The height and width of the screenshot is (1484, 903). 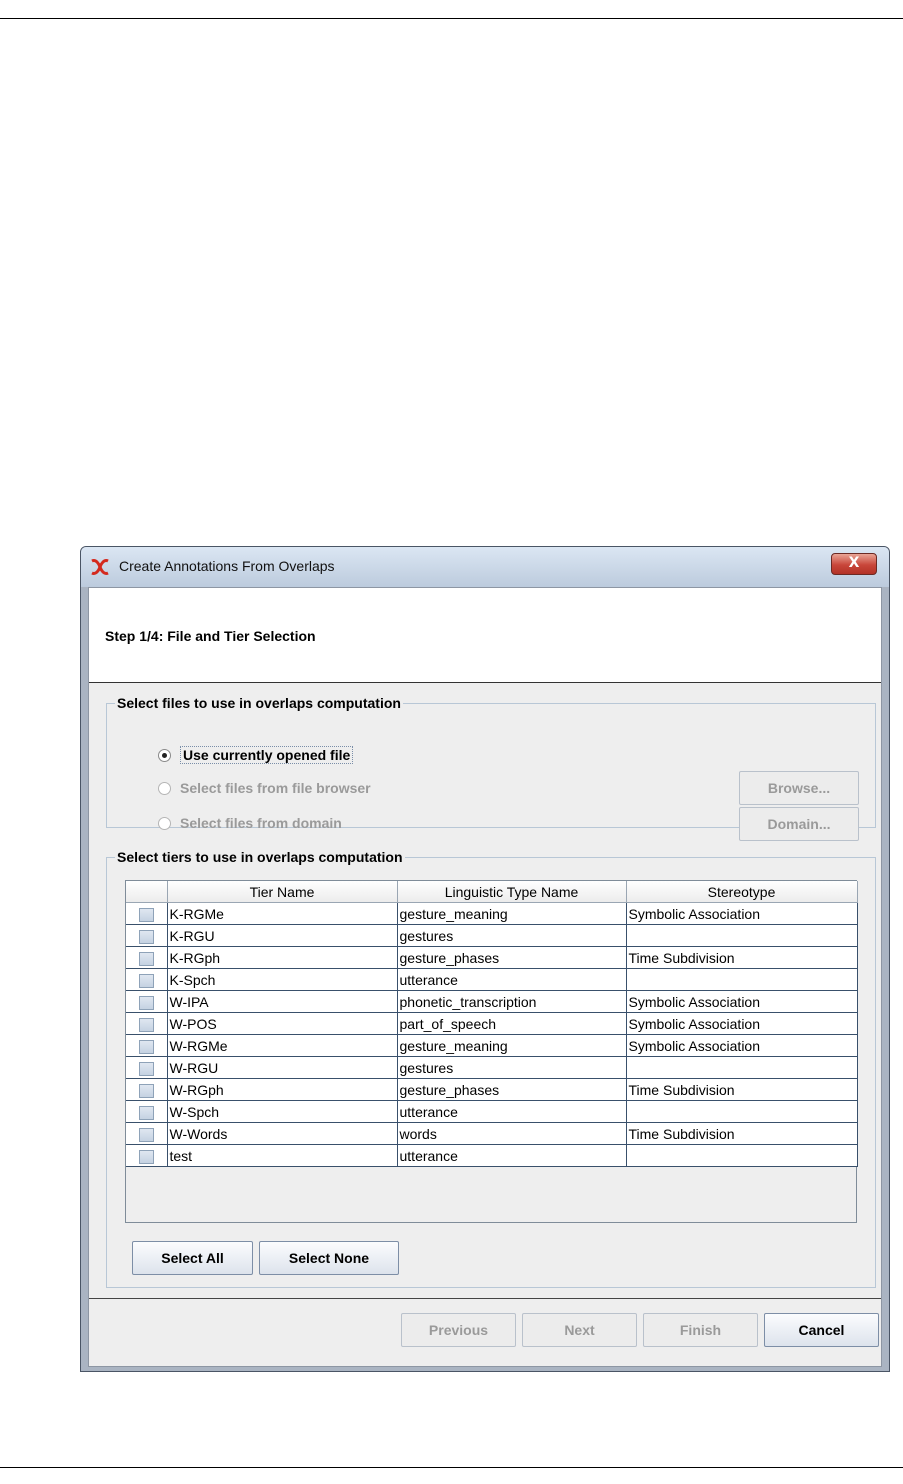 What do you see at coordinates (511, 1001) in the screenshot?
I see `linguistic-type-cell: phonetic_transcription` at bounding box center [511, 1001].